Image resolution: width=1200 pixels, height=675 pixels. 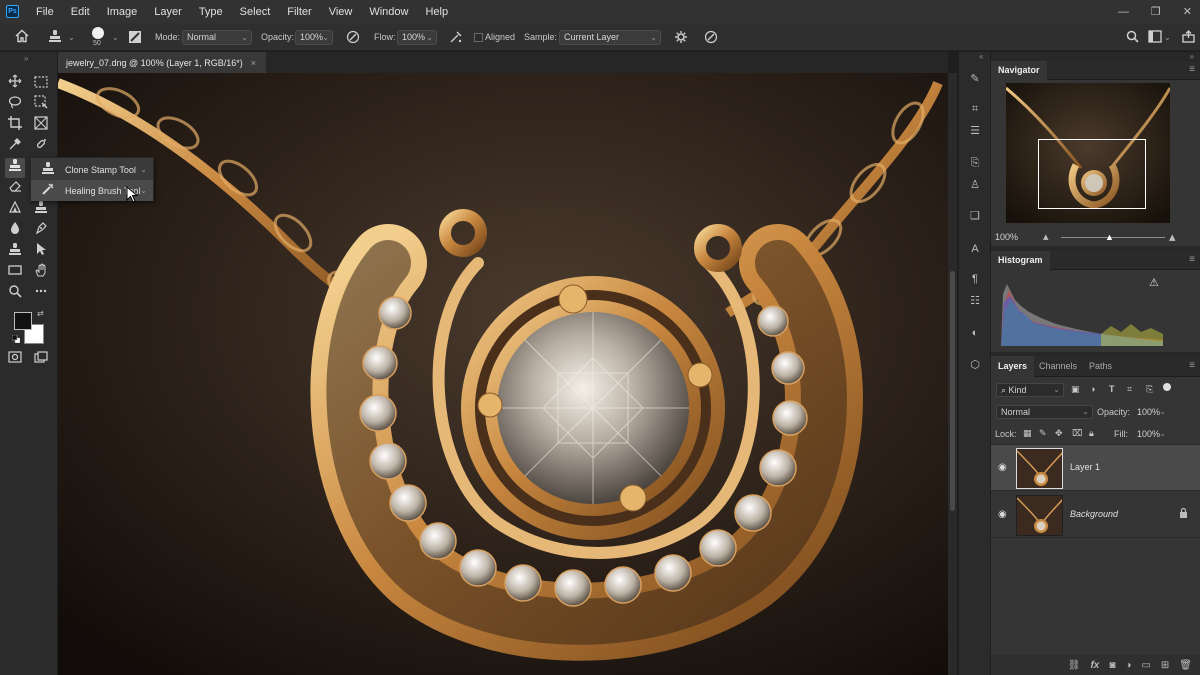 I want to click on menu-type: Type, so click(x=212, y=12).